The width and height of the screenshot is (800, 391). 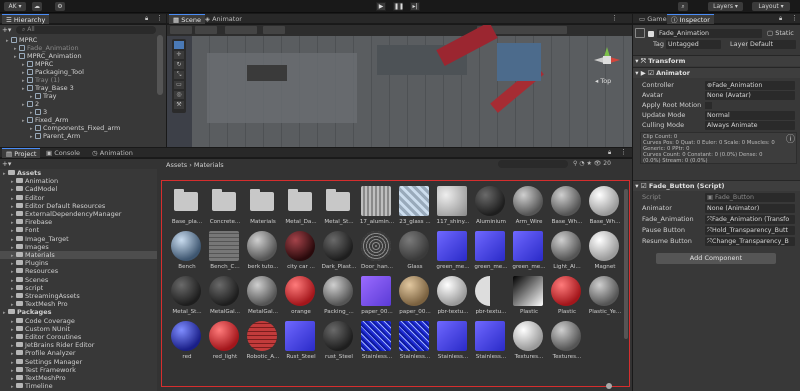 What do you see at coordinates (274, 30) in the screenshot?
I see `grid-toggle` at bounding box center [274, 30].